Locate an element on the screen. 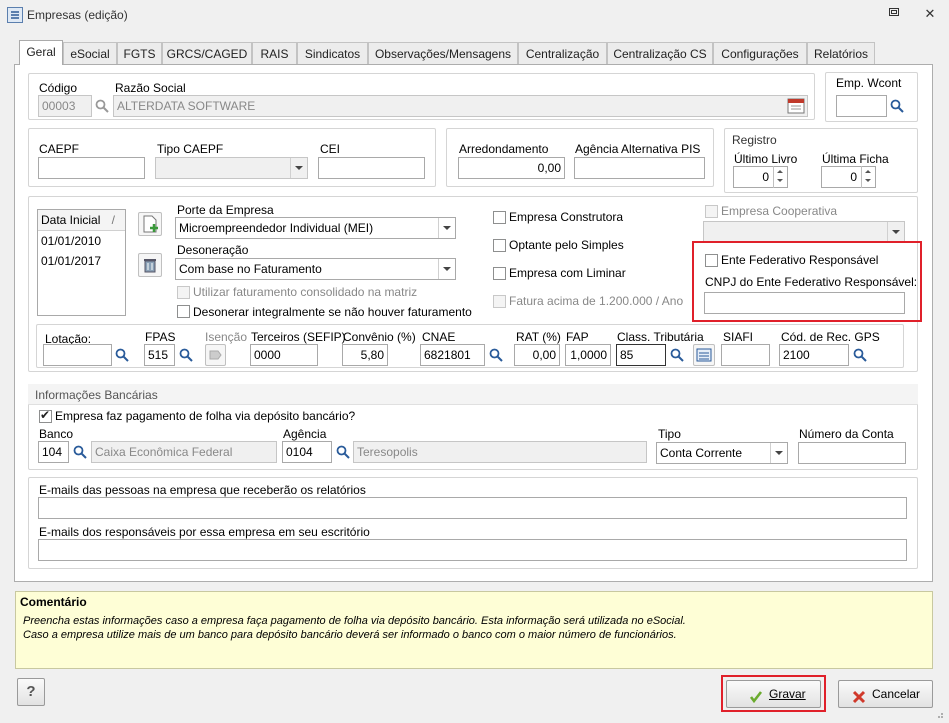 The image size is (949, 723). delete-date-button is located at coordinates (150, 265).